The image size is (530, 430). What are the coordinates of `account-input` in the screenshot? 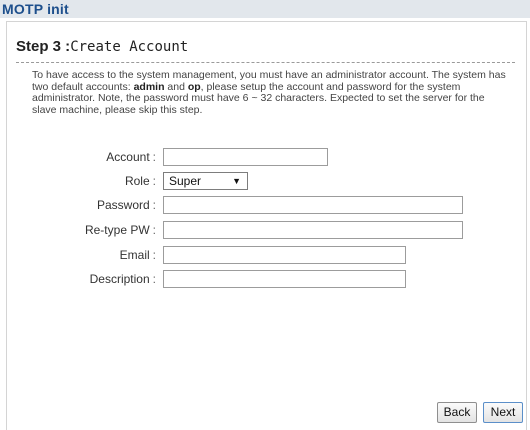 It's located at (245, 157).